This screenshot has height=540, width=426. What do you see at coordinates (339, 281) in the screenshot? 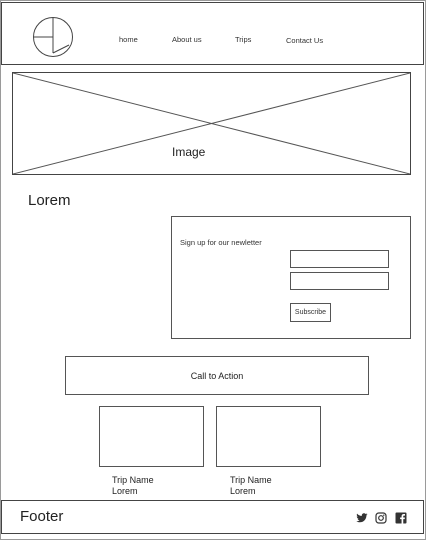
I see `newsletter-email-field` at bounding box center [339, 281].